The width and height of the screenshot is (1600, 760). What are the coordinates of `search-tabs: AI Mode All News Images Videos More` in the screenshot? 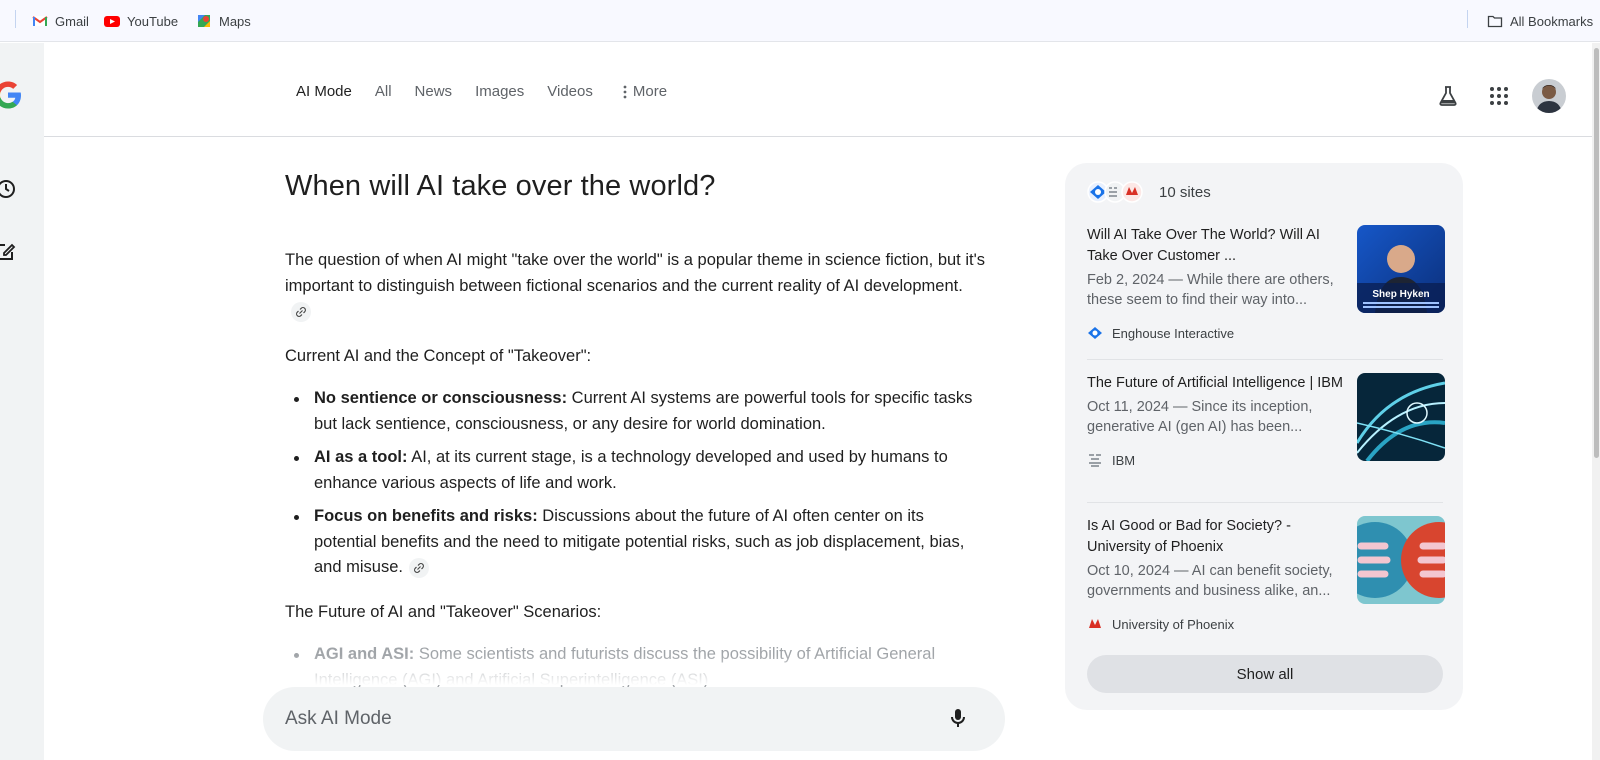 It's located at (493, 91).